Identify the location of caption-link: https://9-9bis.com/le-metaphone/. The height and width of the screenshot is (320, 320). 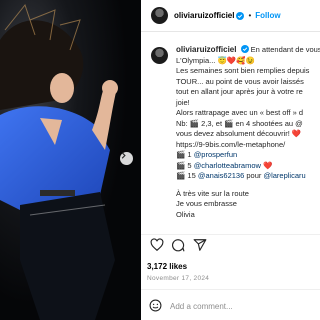
(248, 145).